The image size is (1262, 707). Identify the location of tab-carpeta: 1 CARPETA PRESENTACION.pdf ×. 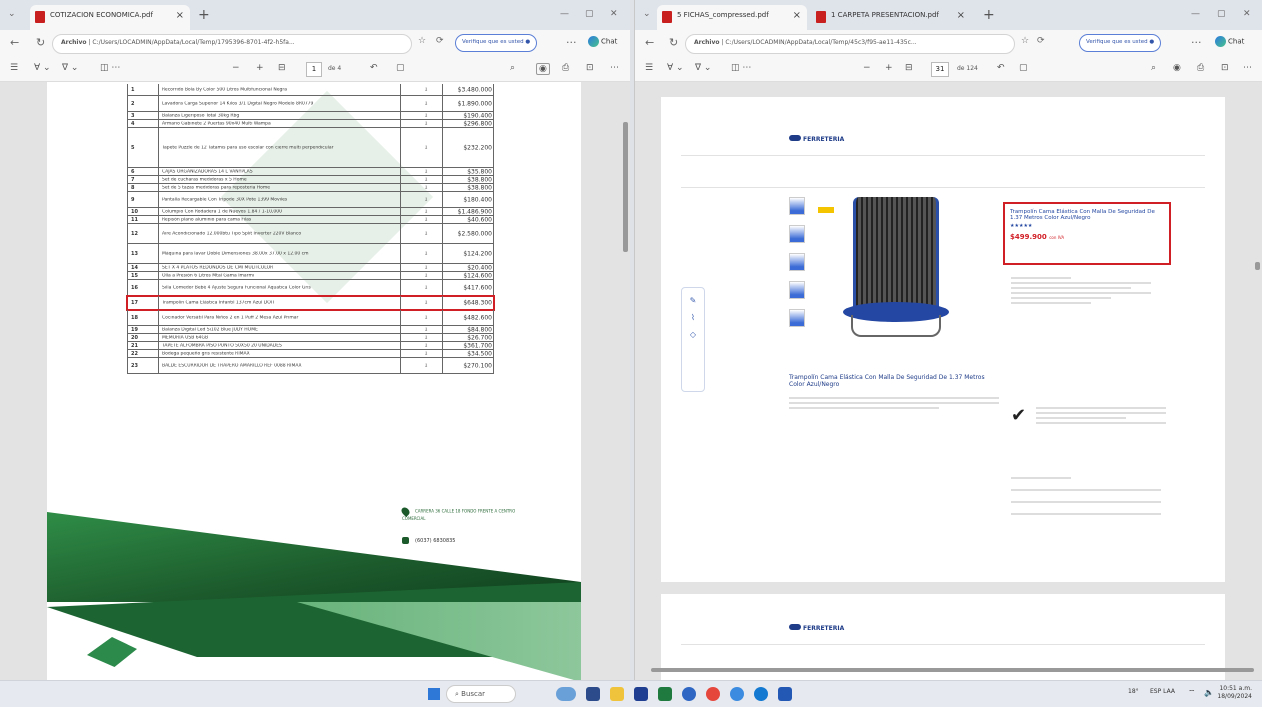
(891, 17).